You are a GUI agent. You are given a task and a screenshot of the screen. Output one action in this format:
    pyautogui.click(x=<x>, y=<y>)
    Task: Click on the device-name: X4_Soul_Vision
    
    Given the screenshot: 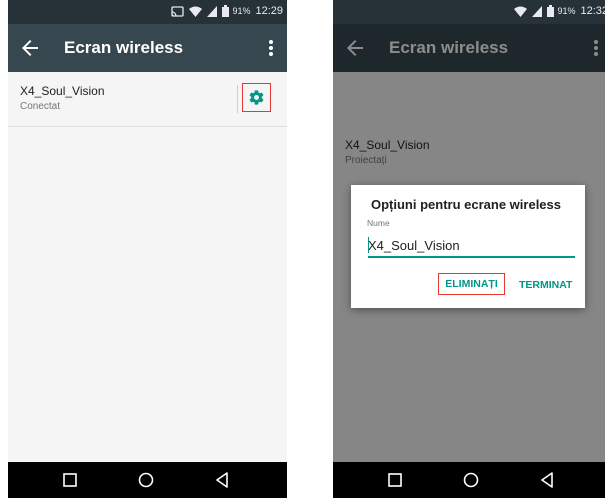 What is the action you would take?
    pyautogui.click(x=62, y=91)
    